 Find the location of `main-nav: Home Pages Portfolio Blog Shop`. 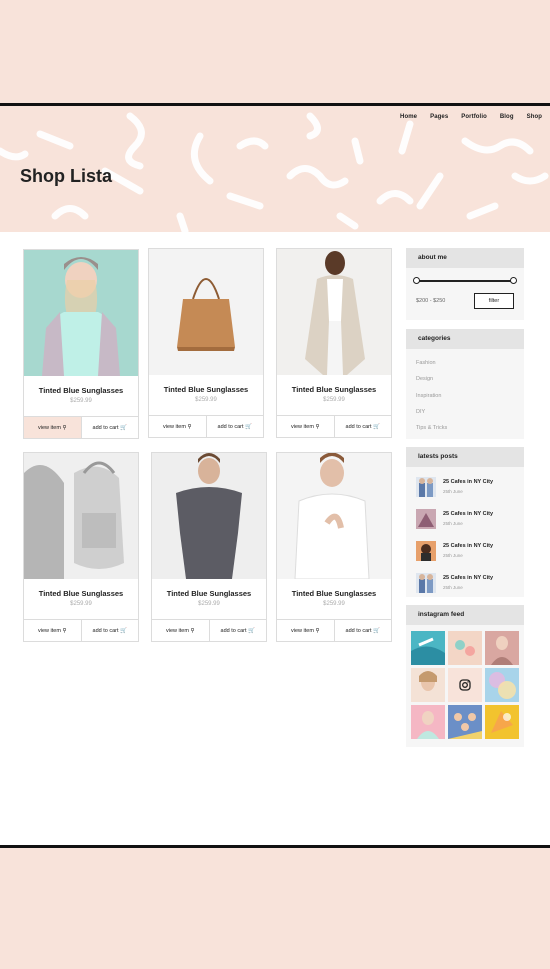

main-nav: Home Pages Portfolio Blog Shop is located at coordinates (464, 117).